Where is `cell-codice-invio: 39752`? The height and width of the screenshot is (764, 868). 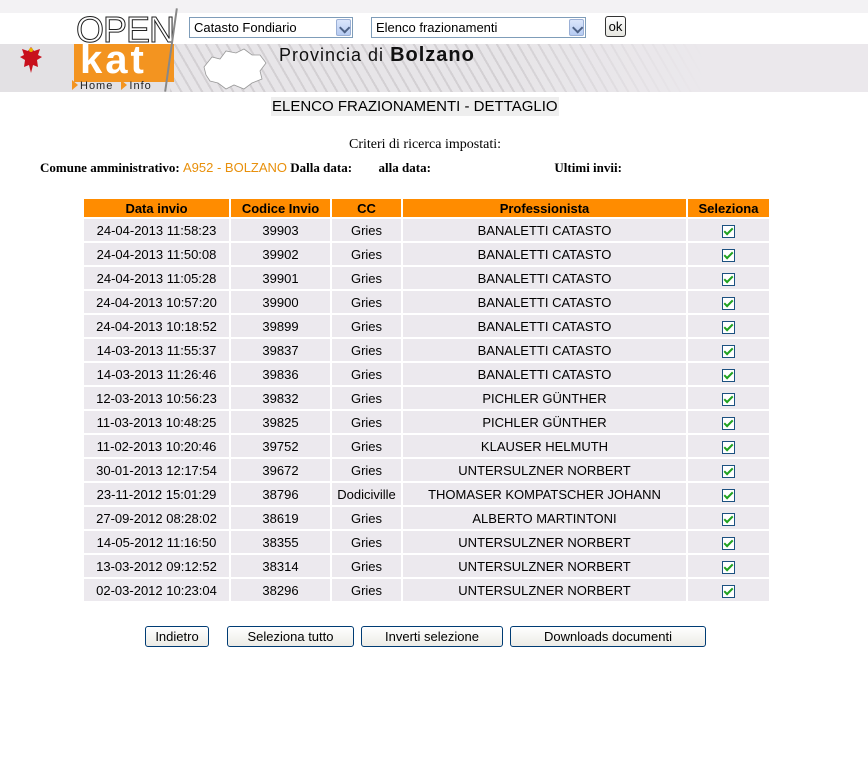 cell-codice-invio: 39752 is located at coordinates (280, 445).